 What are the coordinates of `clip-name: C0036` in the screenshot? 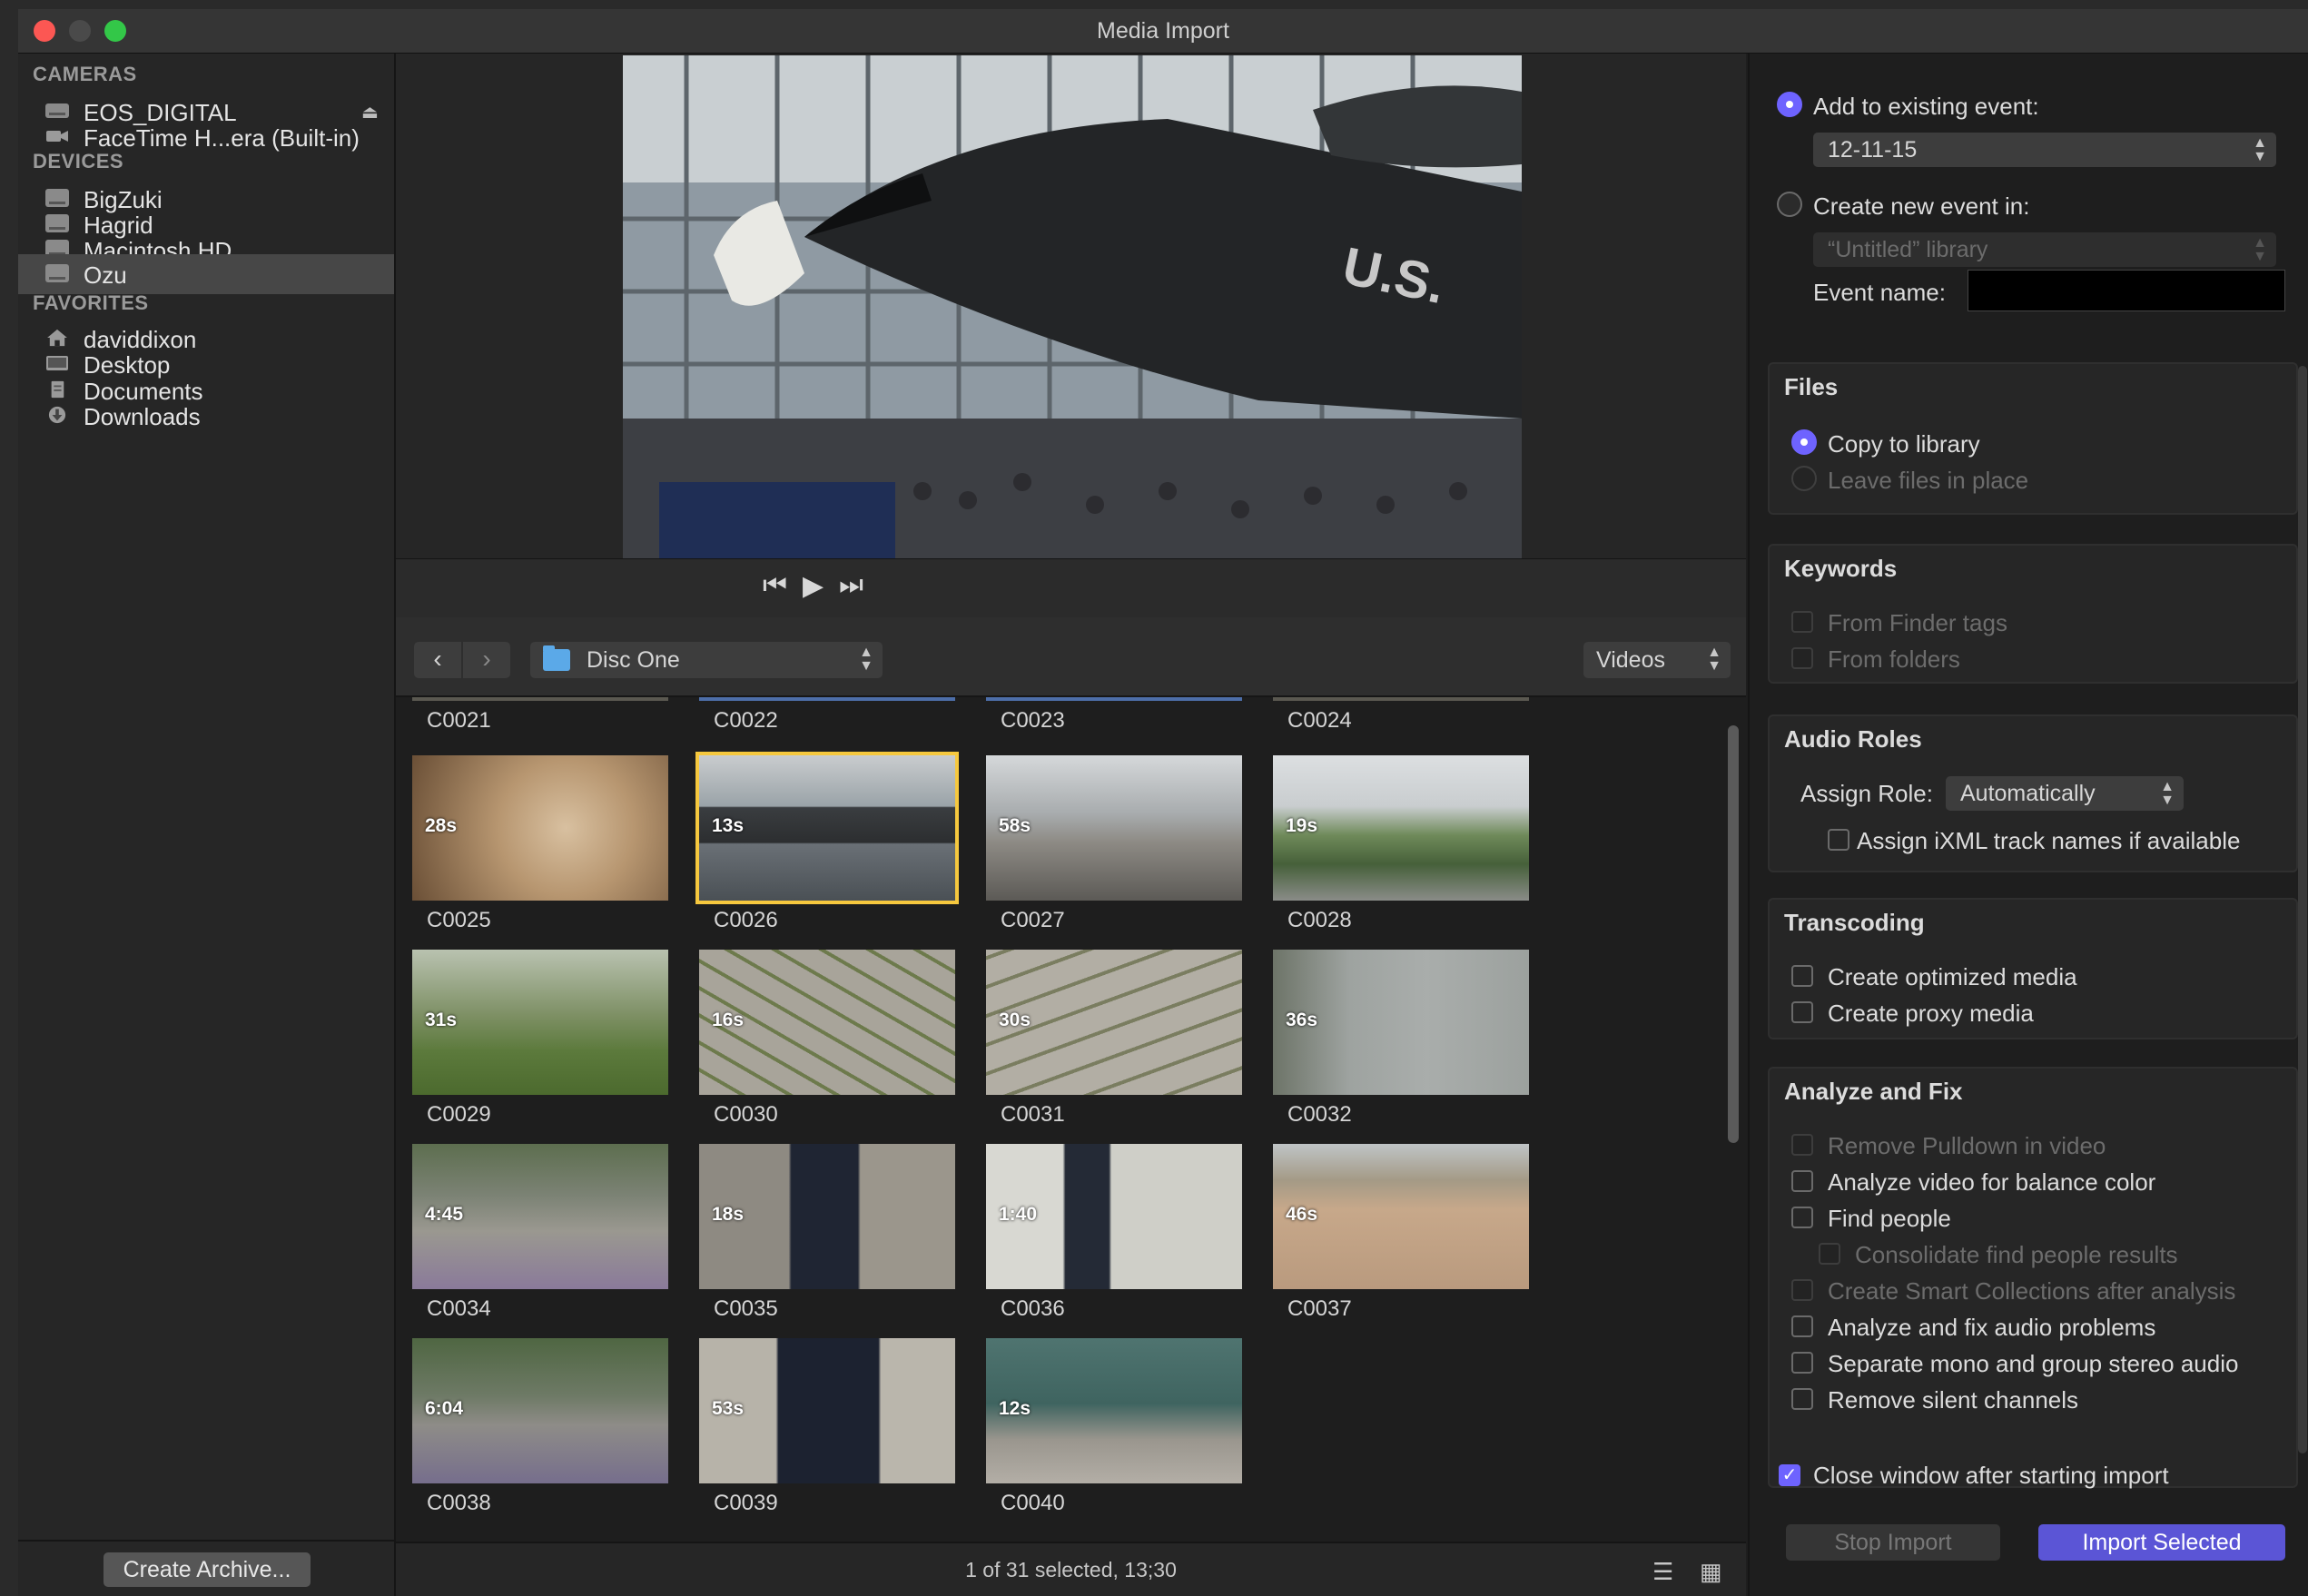 It's located at (1033, 1308).